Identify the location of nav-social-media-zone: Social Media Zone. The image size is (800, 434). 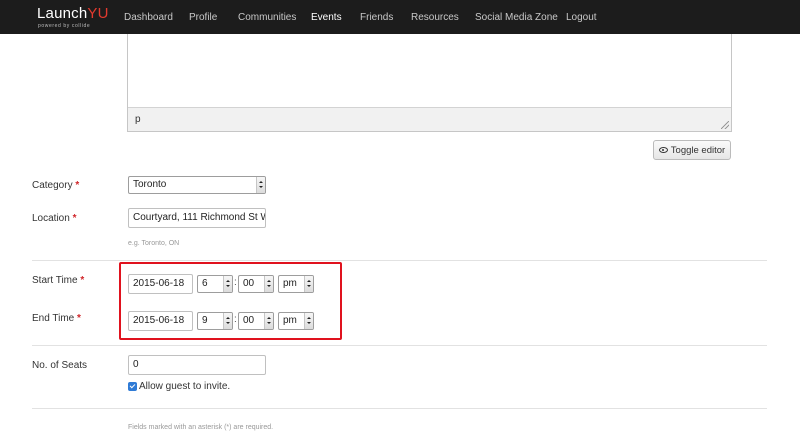
(516, 17).